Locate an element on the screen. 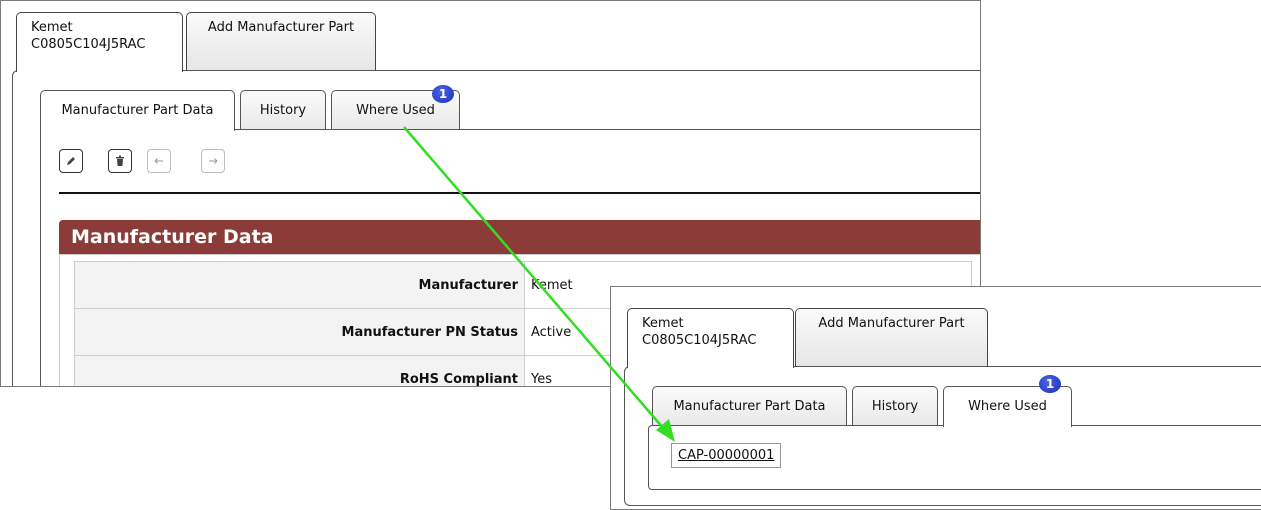 The height and width of the screenshot is (510, 1261). trash-icon is located at coordinates (120, 160).